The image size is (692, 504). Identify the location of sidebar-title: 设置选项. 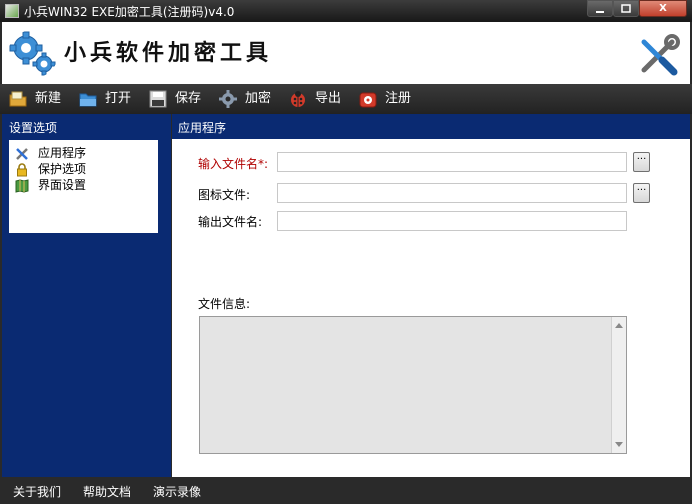
(33, 128).